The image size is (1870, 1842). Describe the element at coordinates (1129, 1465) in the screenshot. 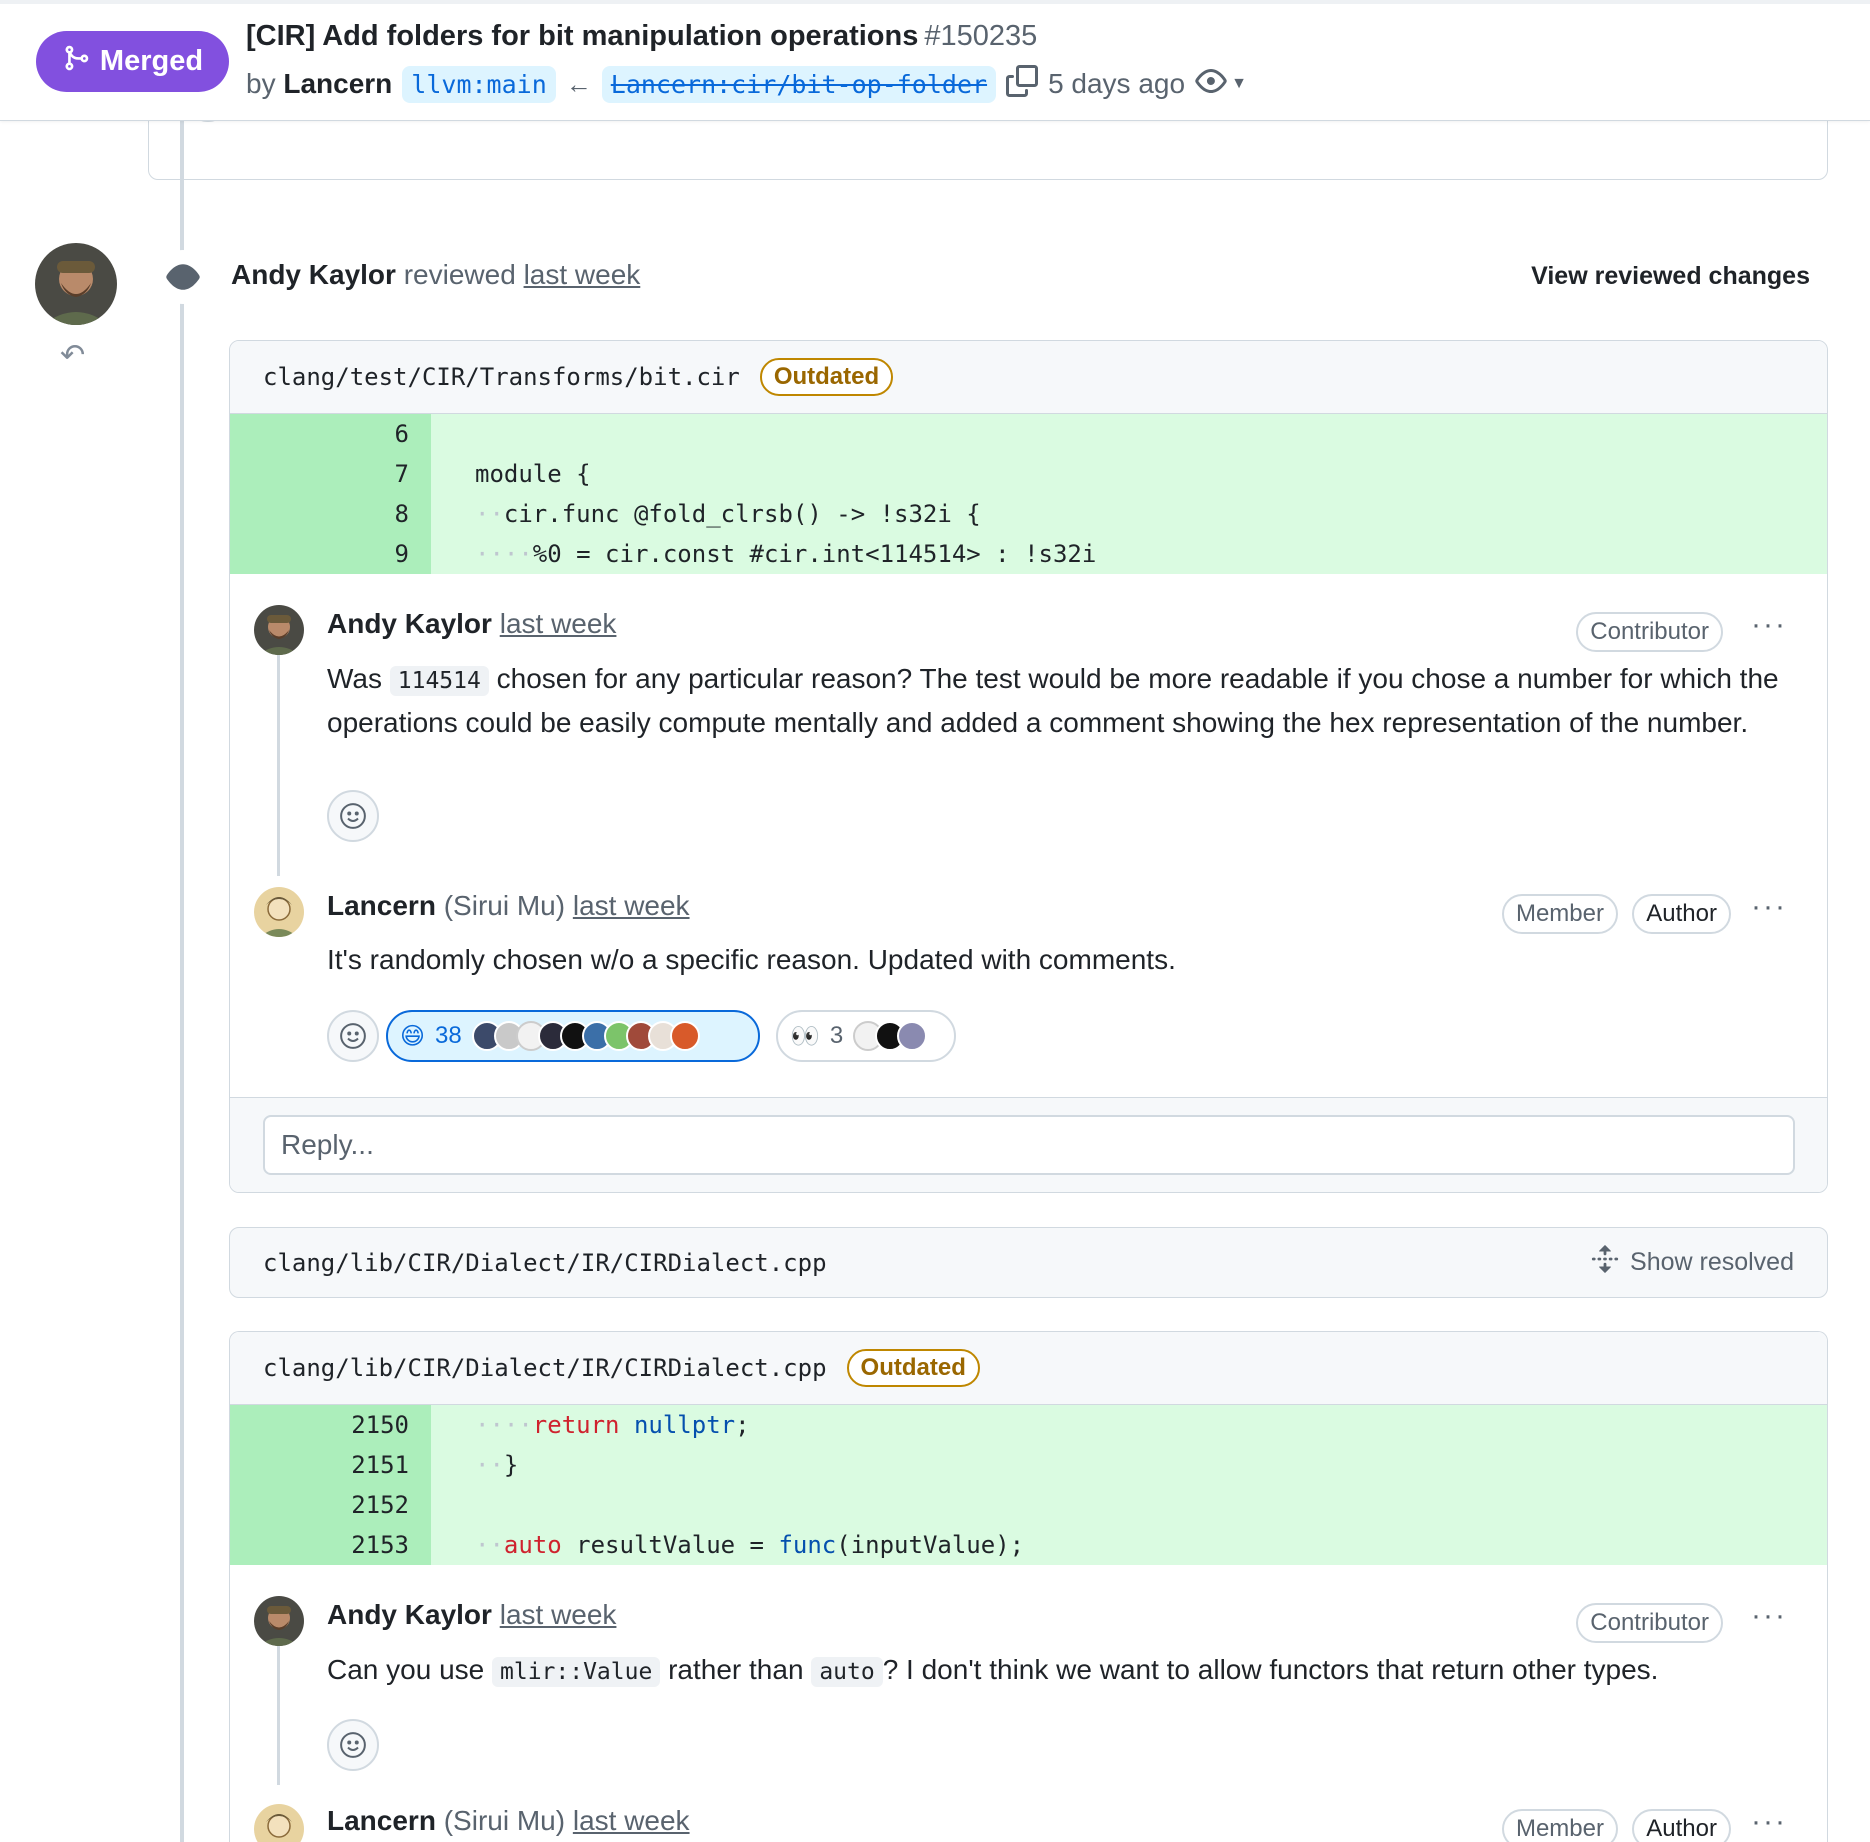

I see `code-line: ··}` at that location.